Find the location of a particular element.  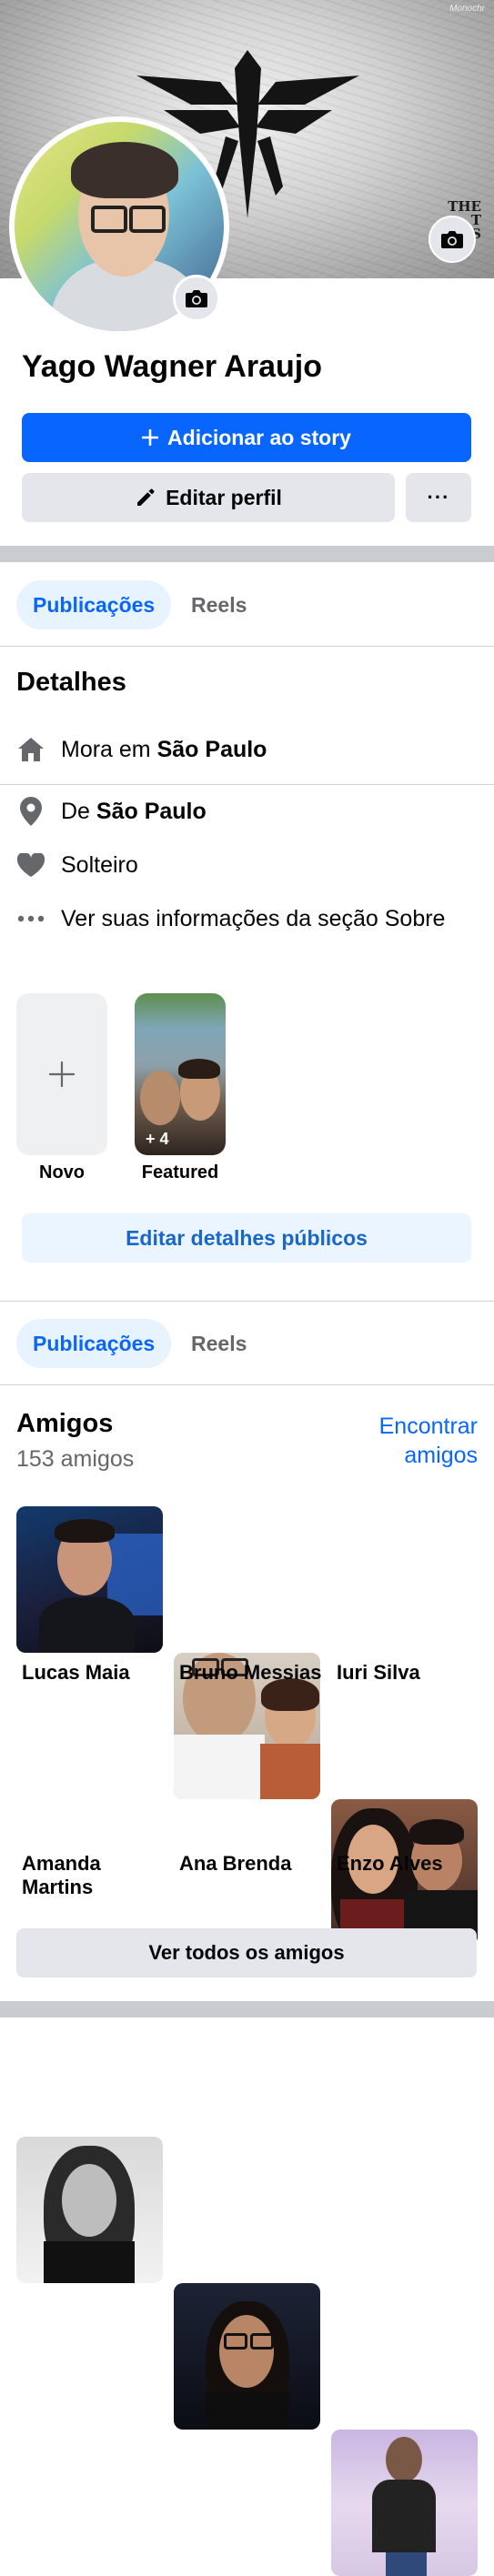

add-to-story-label: Adicionar ao story is located at coordinates (259, 437).